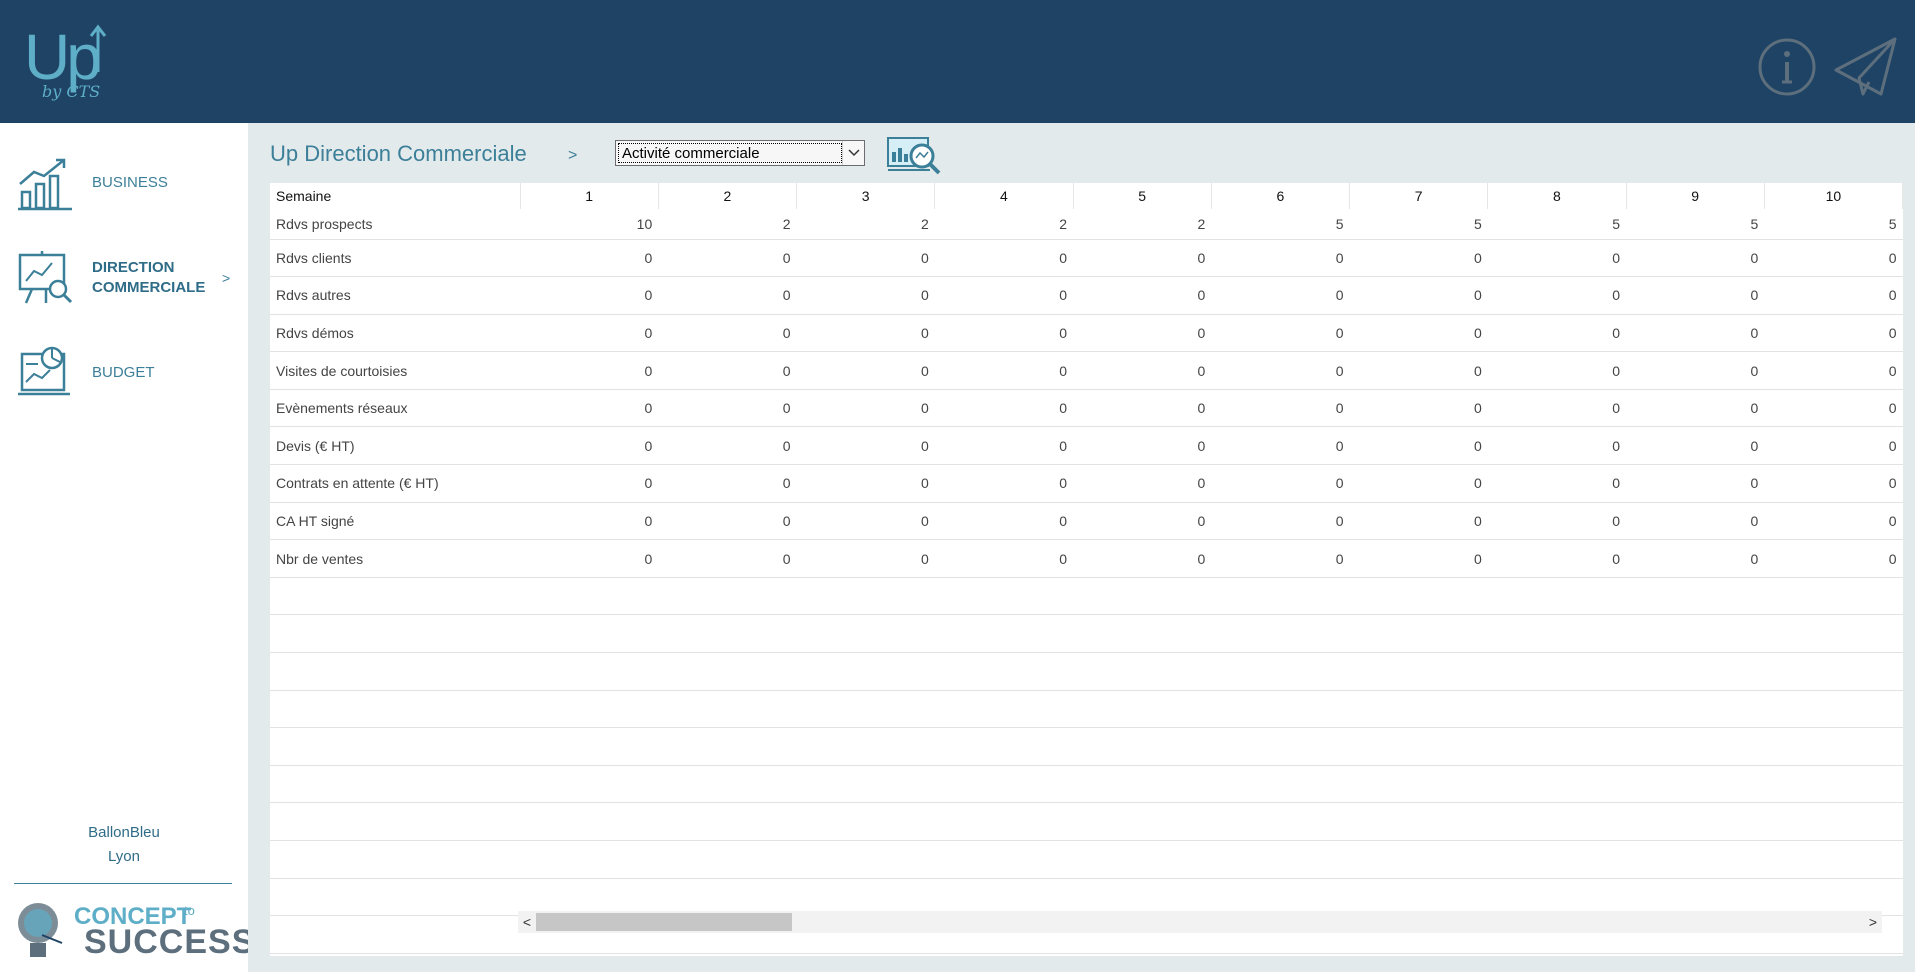  I want to click on scroll-track, so click(1200, 922).